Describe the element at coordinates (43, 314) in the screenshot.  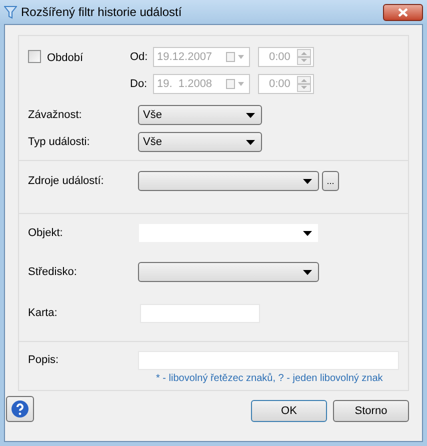
I see `field-label: Karta:` at that location.